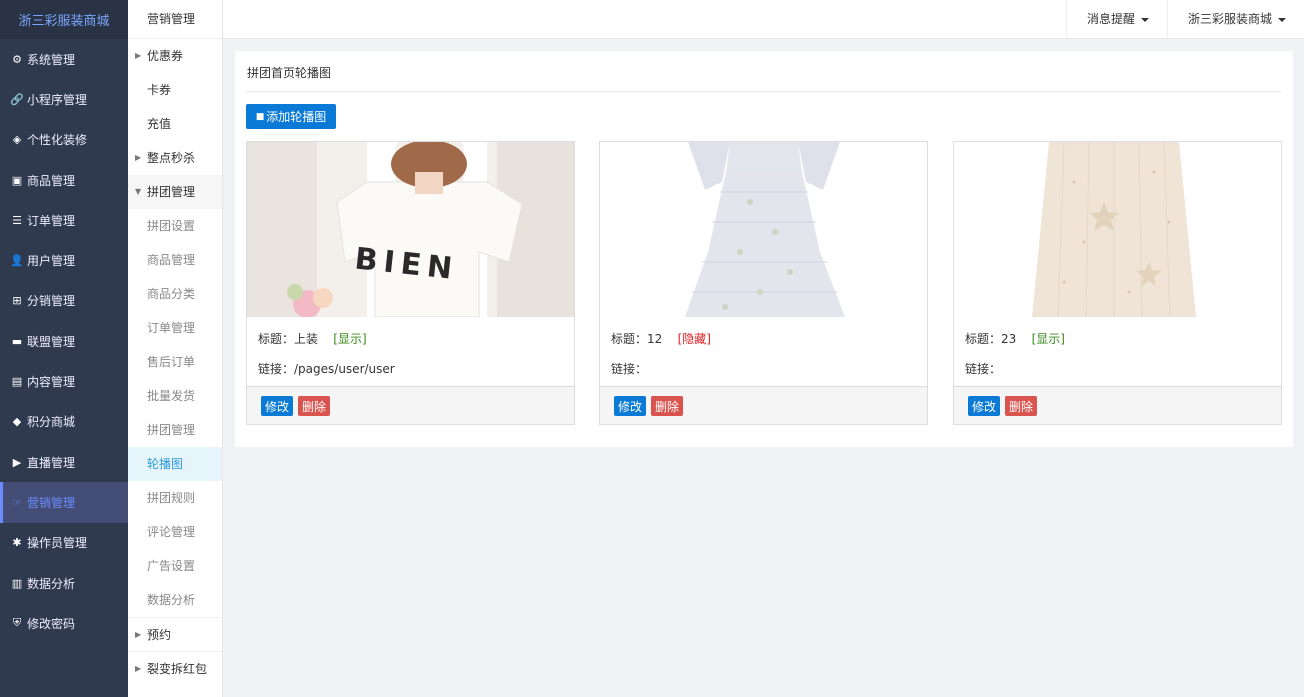 Image resolution: width=1304 pixels, height=697 pixels. What do you see at coordinates (175, 158) in the screenshot?
I see `subnav-item-flash-sale: ▶ 整点秒杀` at bounding box center [175, 158].